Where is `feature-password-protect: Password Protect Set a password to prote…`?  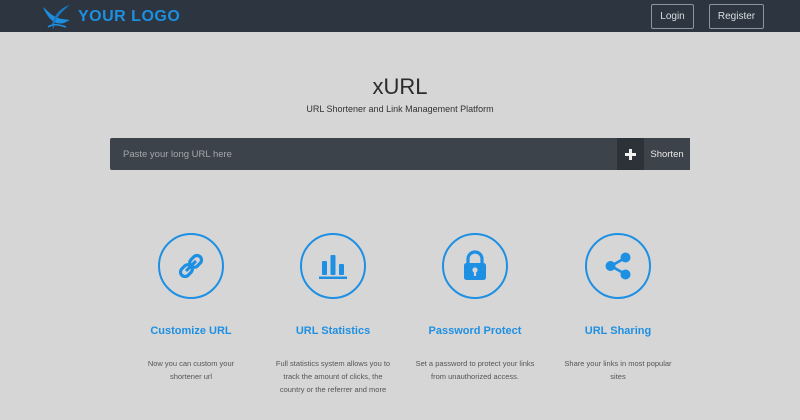
feature-password-protect: Password Protect Set a password to prote… is located at coordinates (475, 308).